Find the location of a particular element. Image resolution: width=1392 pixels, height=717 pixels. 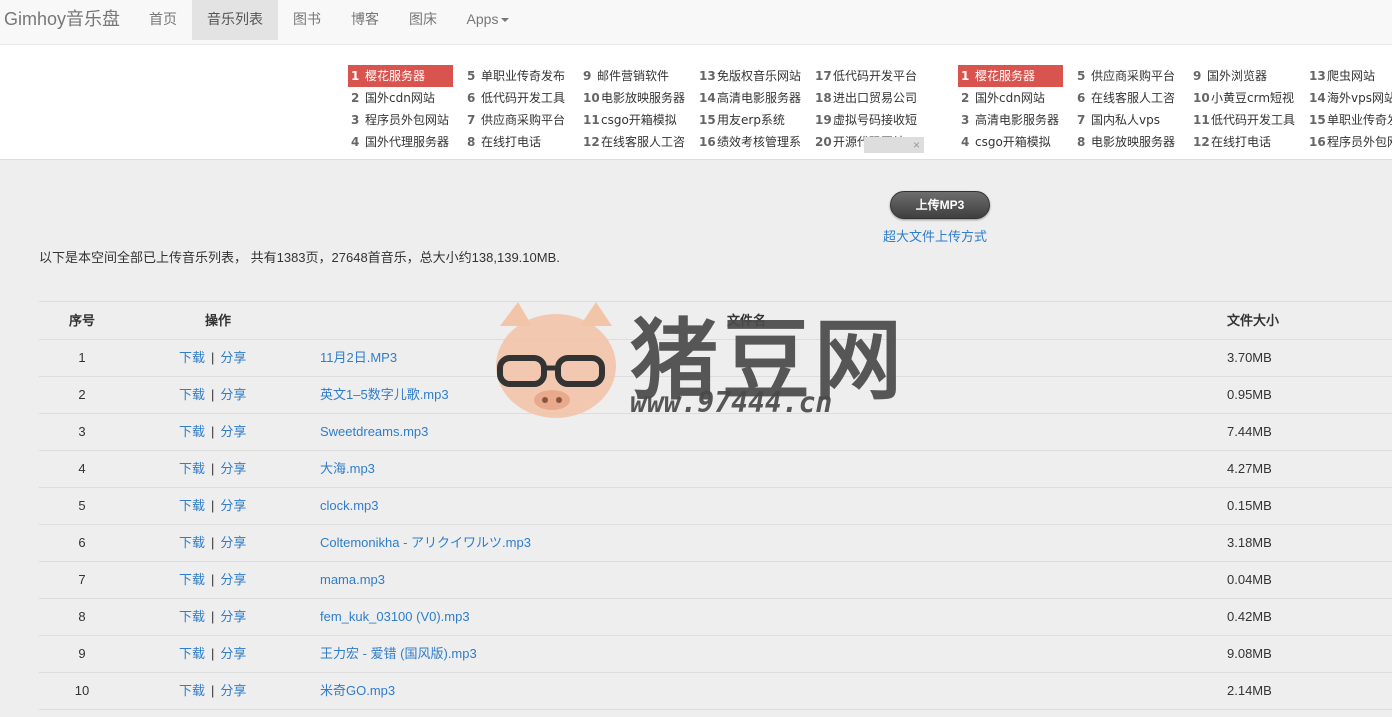

table-row: 4 下载 | 分享 大海.mp3 4.27MB is located at coordinates (715, 469).